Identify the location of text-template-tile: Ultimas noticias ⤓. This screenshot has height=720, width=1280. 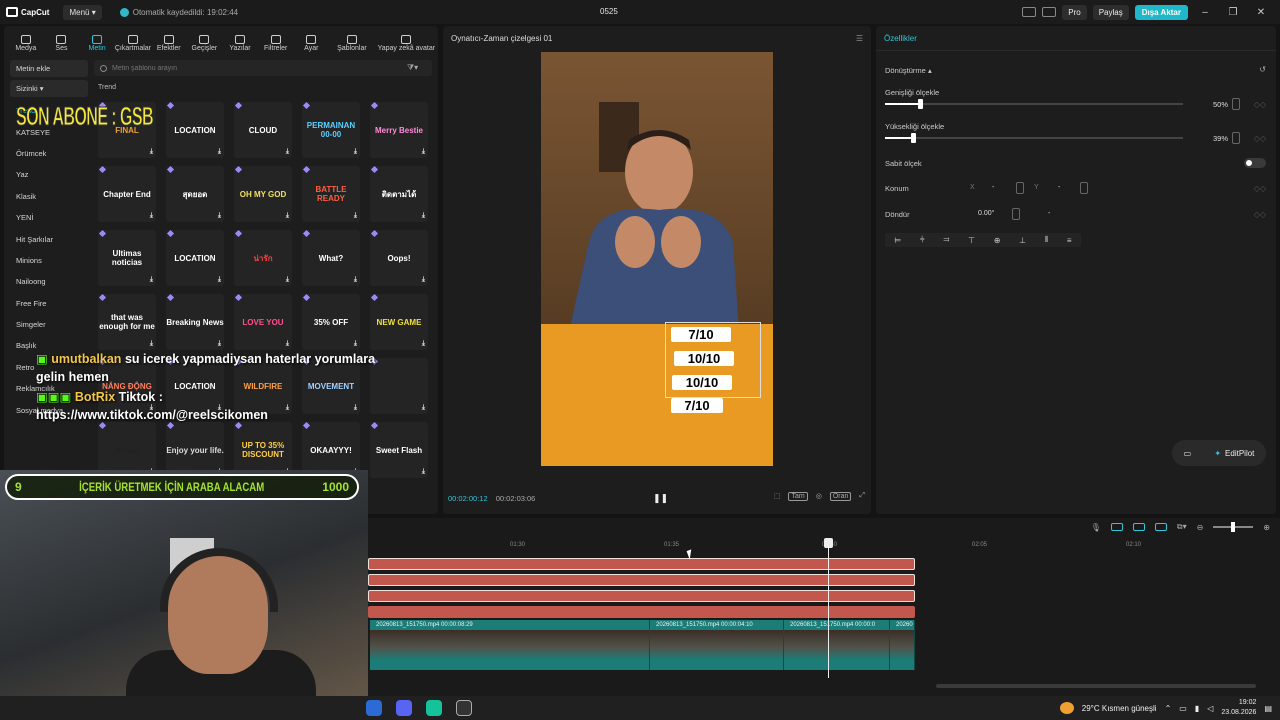
(127, 257).